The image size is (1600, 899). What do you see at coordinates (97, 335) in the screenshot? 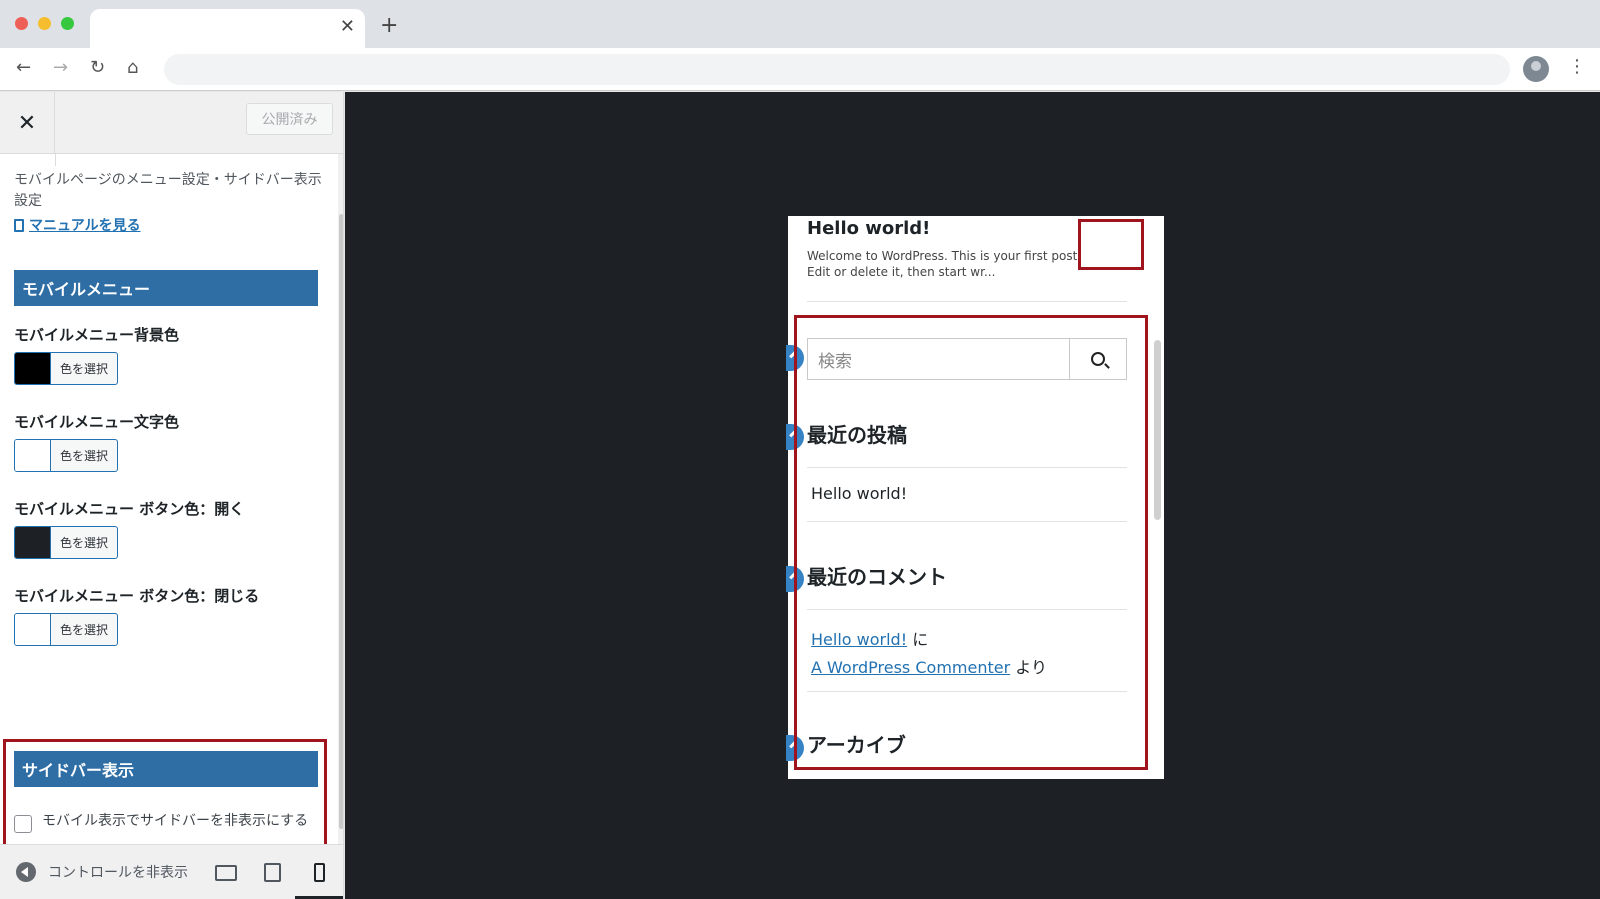
I see `control-label-bg-color: モバイルメニュー背景色` at bounding box center [97, 335].